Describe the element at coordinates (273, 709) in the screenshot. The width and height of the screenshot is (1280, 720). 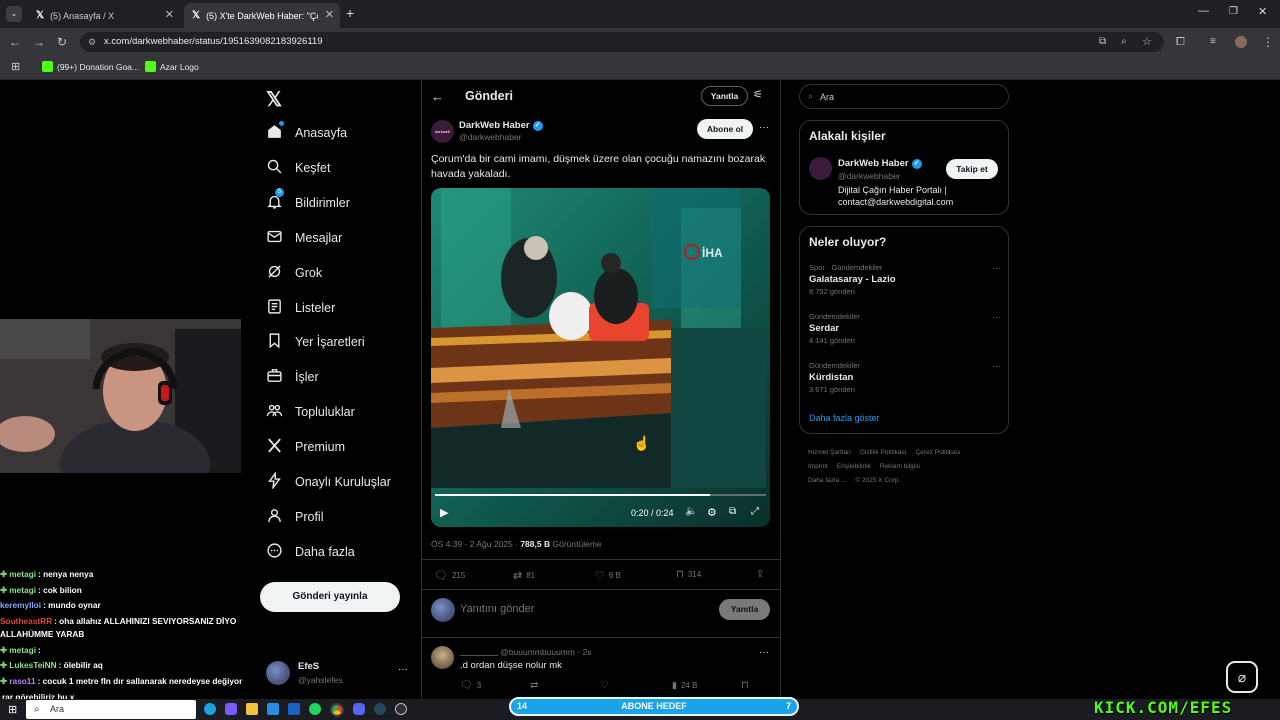
I see `store-icon` at that location.